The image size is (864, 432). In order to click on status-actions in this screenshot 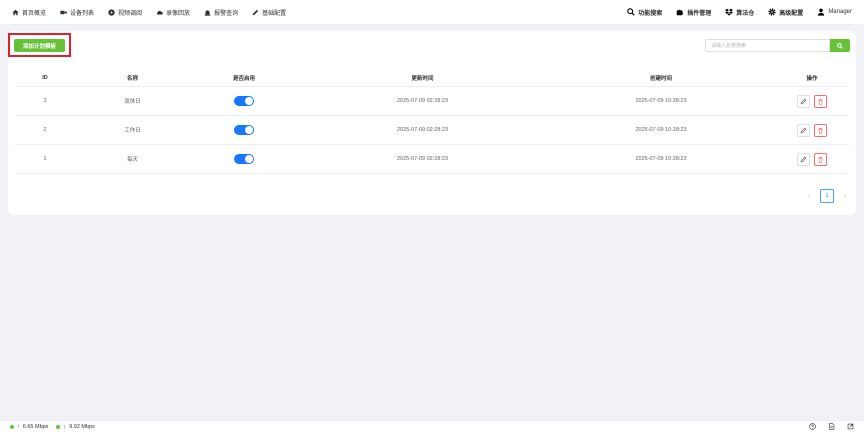, I will do `click(831, 426)`.